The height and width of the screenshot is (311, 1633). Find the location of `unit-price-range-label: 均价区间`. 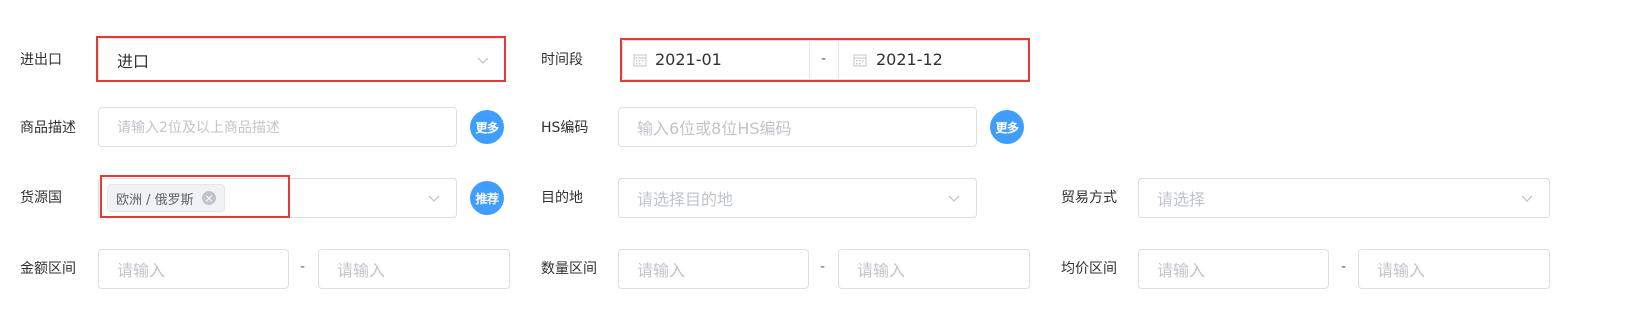

unit-price-range-label: 均价区间 is located at coordinates (1089, 269).